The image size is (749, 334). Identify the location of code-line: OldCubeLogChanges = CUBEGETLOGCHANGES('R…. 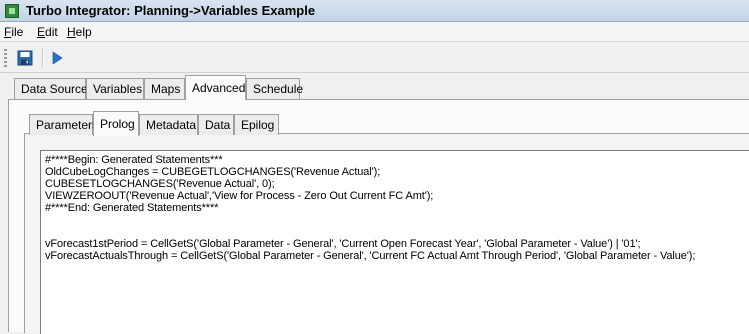
(213, 172).